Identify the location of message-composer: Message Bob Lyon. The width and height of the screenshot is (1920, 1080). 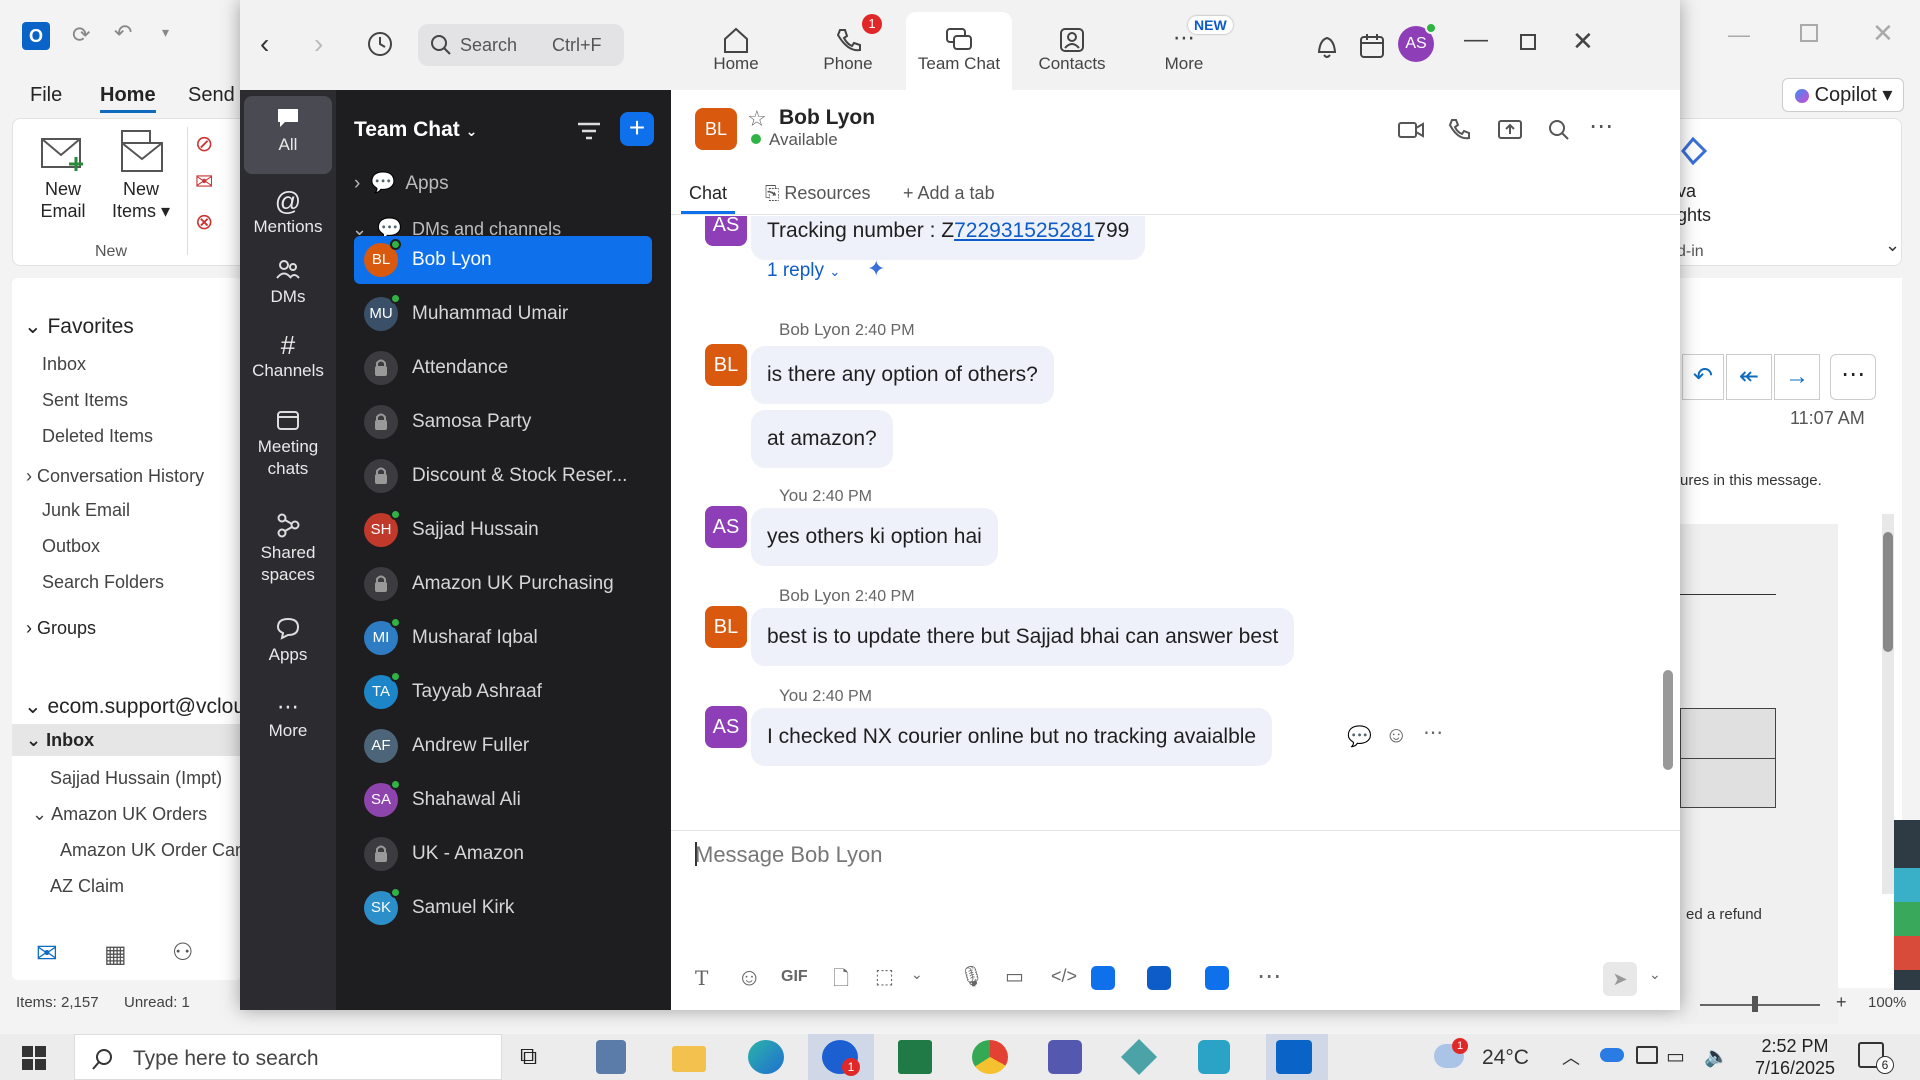
(1171, 887).